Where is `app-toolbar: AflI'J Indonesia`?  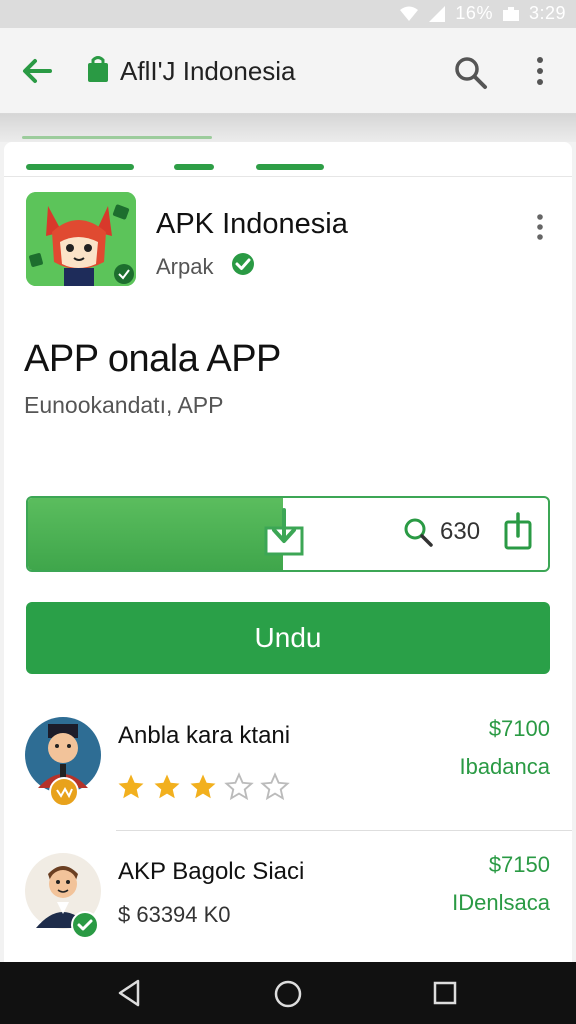
app-toolbar: AflI'J Indonesia is located at coordinates (288, 71).